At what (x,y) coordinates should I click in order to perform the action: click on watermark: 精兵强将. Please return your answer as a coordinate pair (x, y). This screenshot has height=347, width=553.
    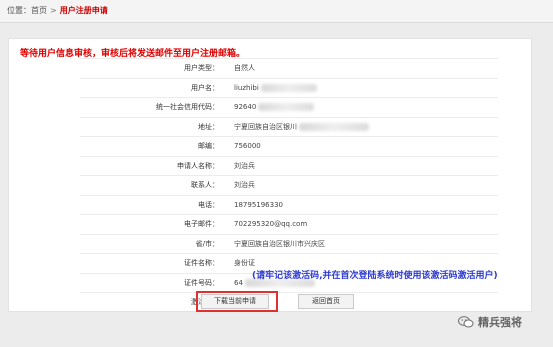
    Looking at the image, I should click on (490, 322).